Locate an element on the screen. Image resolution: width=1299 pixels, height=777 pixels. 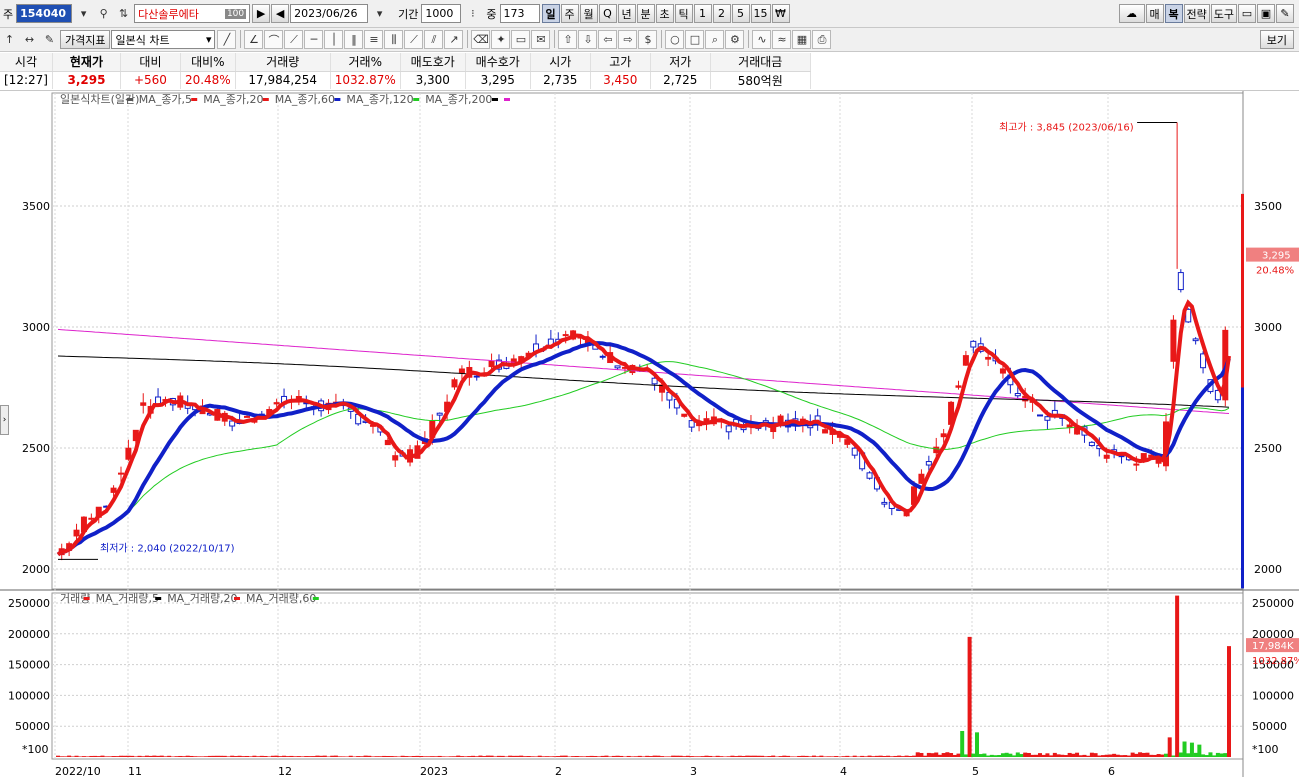
date-input: 2023/06/26 is located at coordinates (329, 13).